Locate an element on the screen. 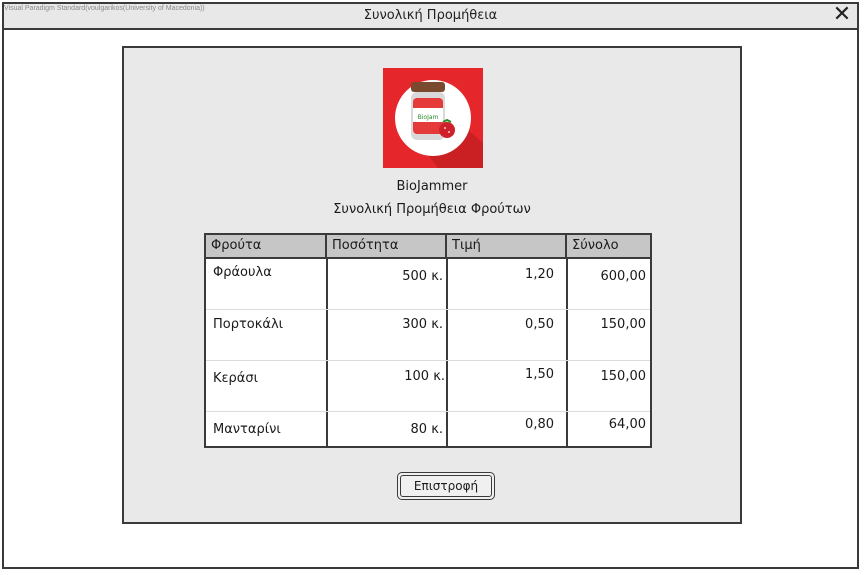 The height and width of the screenshot is (575, 865). cell-fruit: Κεράσι is located at coordinates (236, 378).